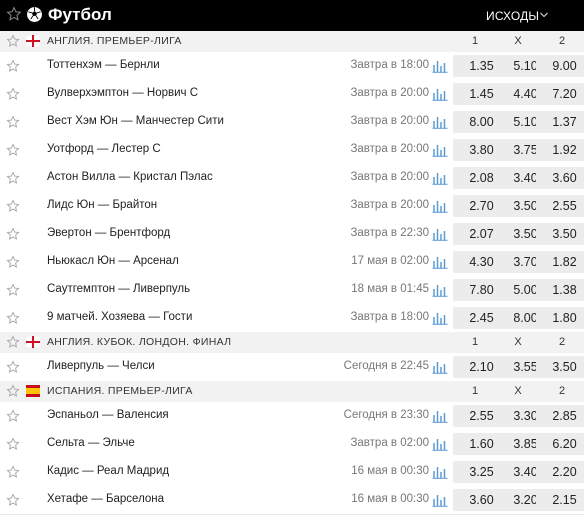 The height and width of the screenshot is (515, 584). I want to click on match-teams: Уотфорд — Лестер С, so click(104, 149).